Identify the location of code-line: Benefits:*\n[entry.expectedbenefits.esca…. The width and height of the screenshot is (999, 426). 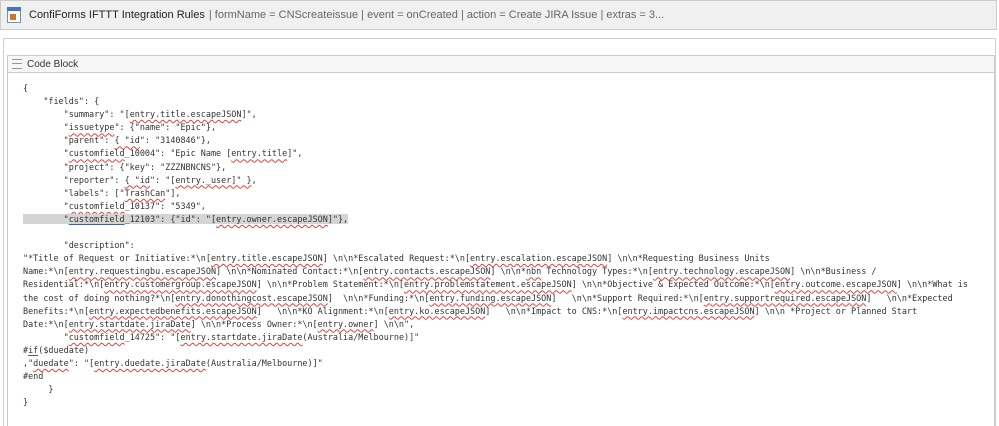
(503, 311).